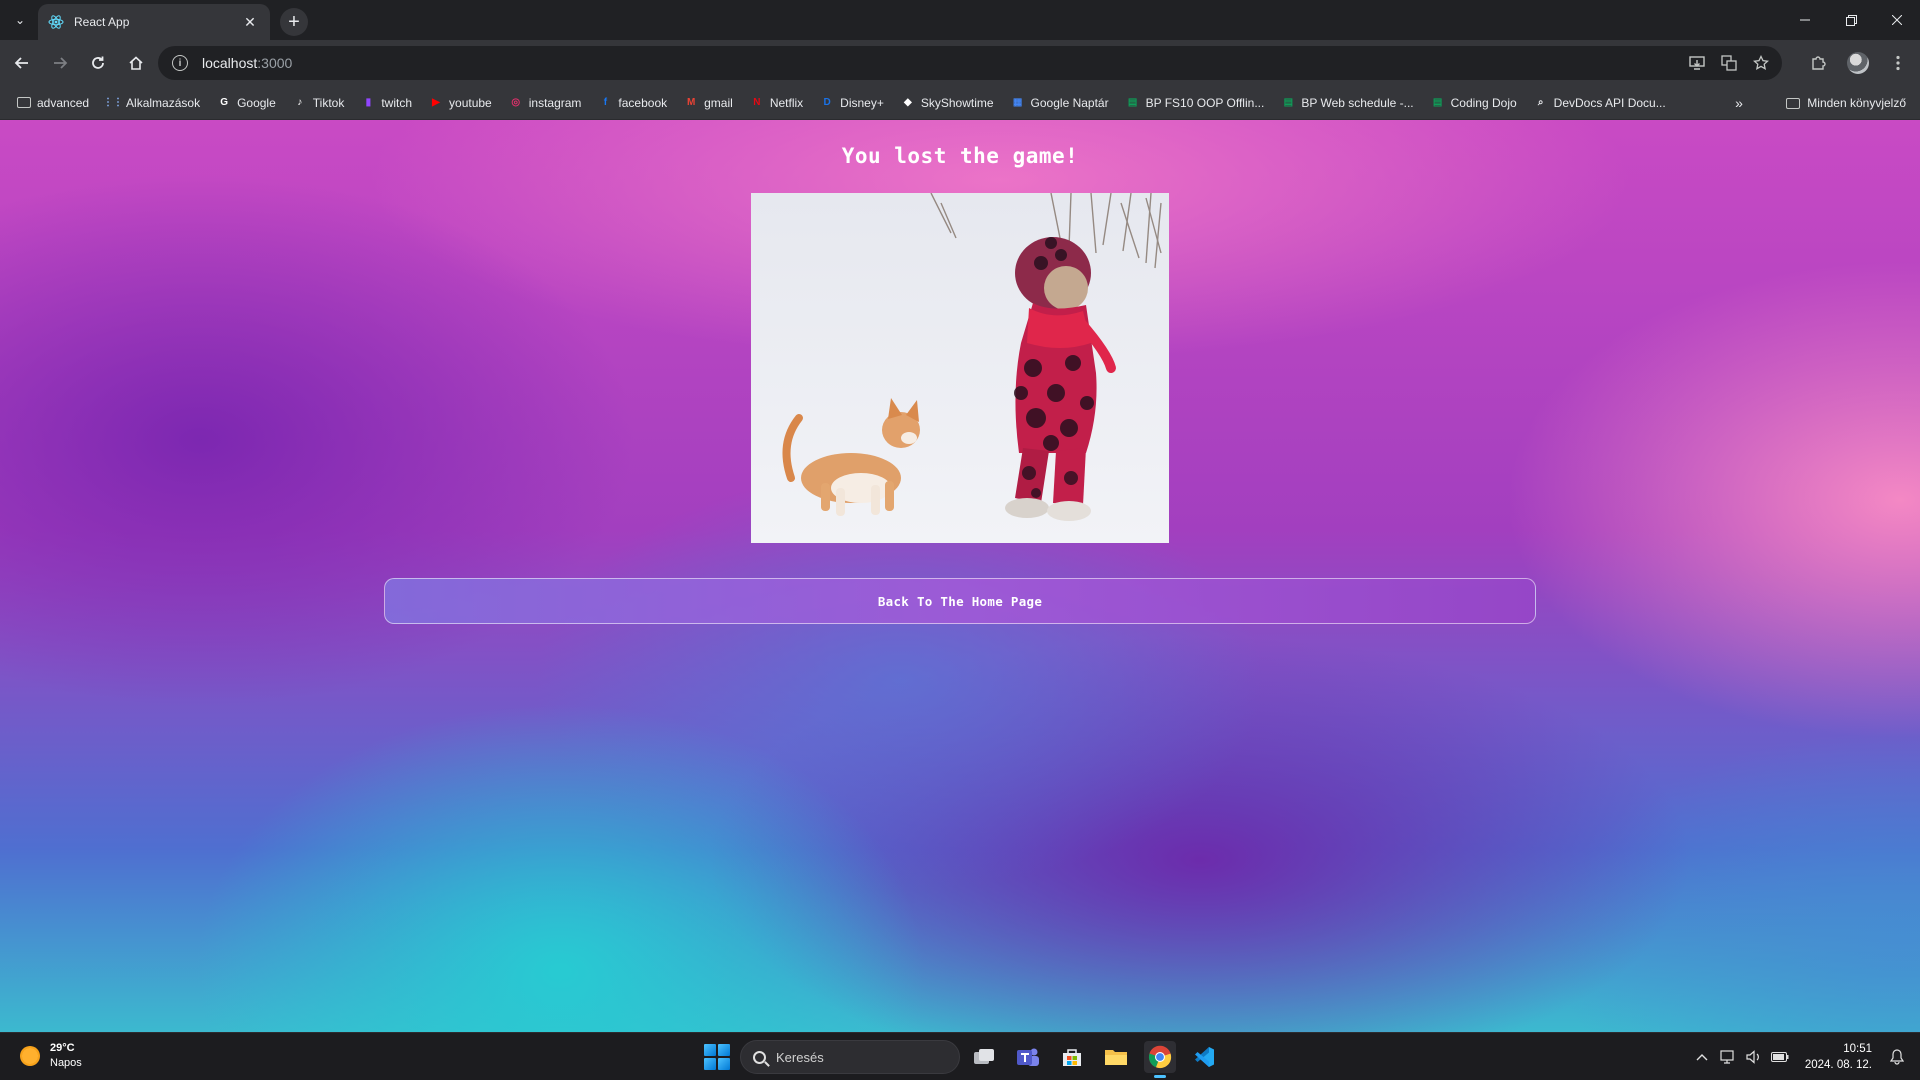 This screenshot has height=1080, width=1920. Describe the element at coordinates (1897, 20) in the screenshot. I see `close-window-icon` at that location.